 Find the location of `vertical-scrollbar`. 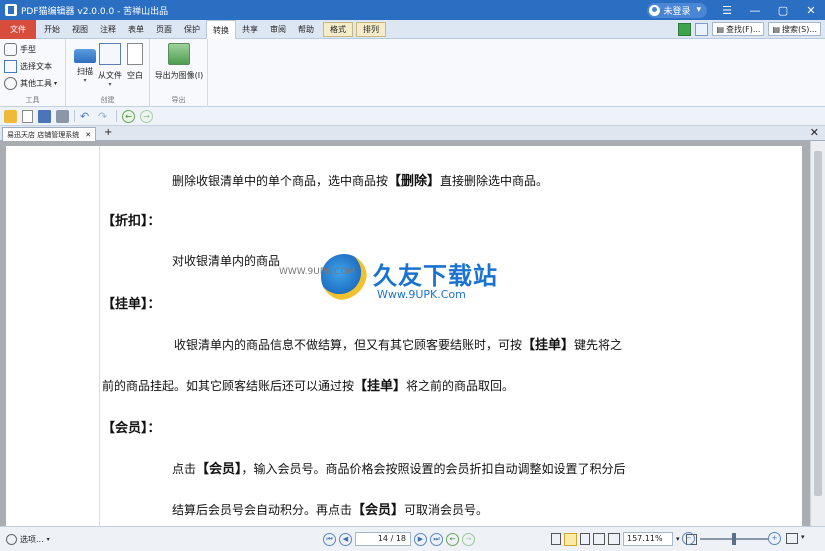

vertical-scrollbar is located at coordinates (817, 333).